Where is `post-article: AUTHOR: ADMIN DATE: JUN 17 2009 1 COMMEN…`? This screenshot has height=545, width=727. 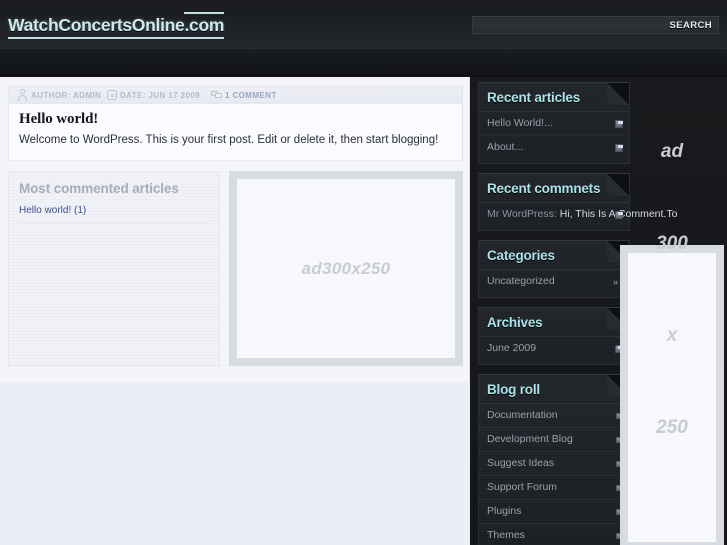
post-article: AUTHOR: ADMIN DATE: JUN 17 2009 1 COMMEN… is located at coordinates (235, 123).